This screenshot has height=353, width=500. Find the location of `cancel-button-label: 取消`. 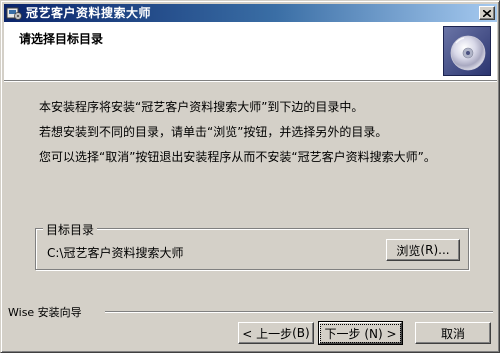

cancel-button-label: 取消 is located at coordinates (452, 333).